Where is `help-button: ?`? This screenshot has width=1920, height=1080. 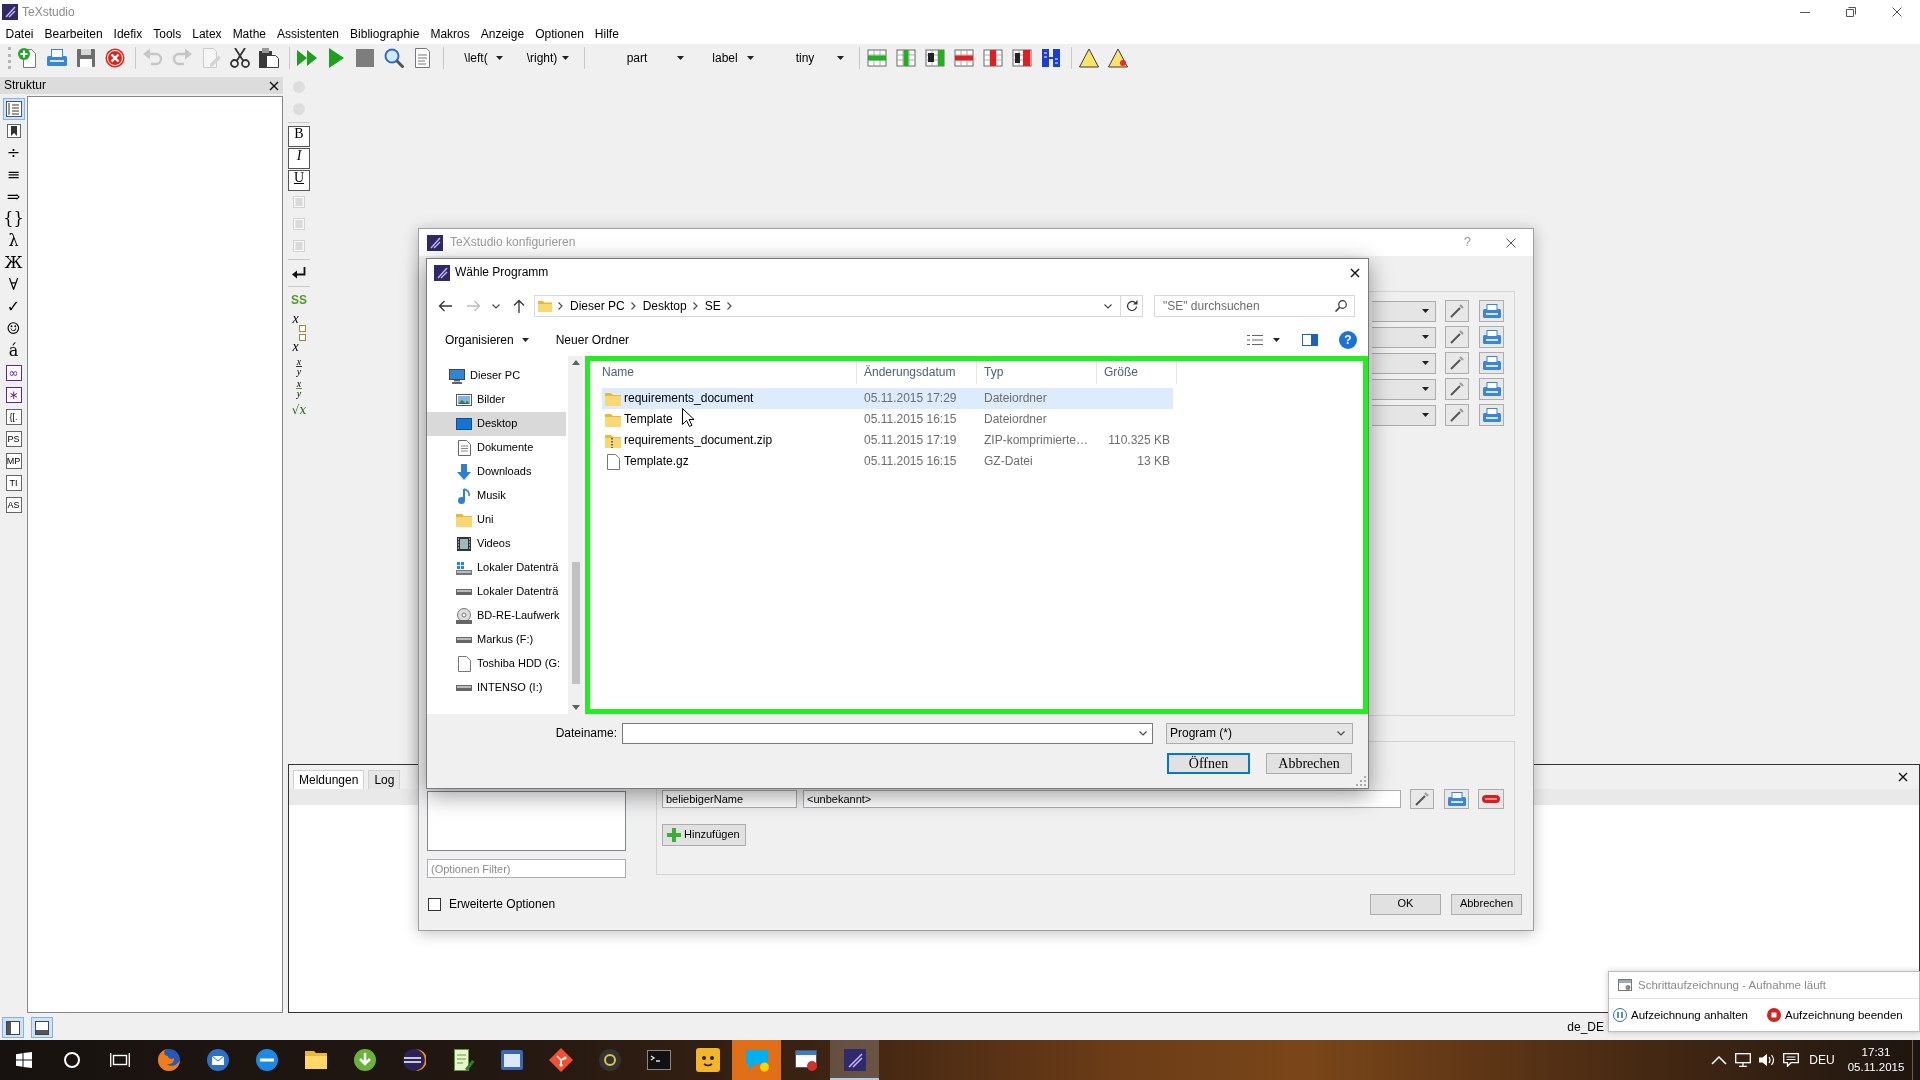 help-button: ? is located at coordinates (1348, 340).